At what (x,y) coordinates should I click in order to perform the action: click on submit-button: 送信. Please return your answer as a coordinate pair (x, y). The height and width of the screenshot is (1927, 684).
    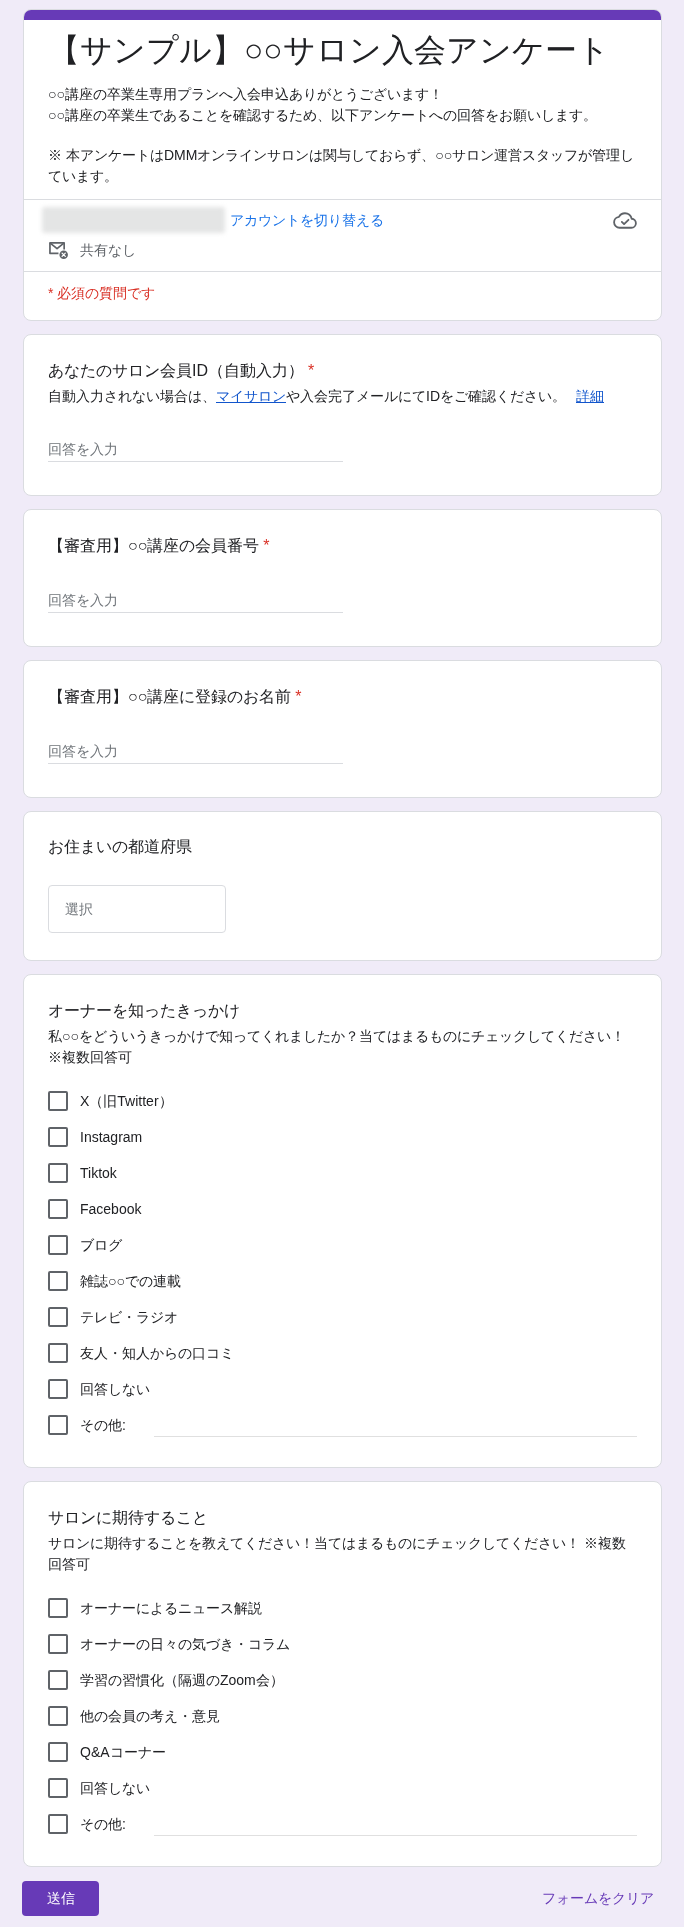
    Looking at the image, I should click on (60, 1898).